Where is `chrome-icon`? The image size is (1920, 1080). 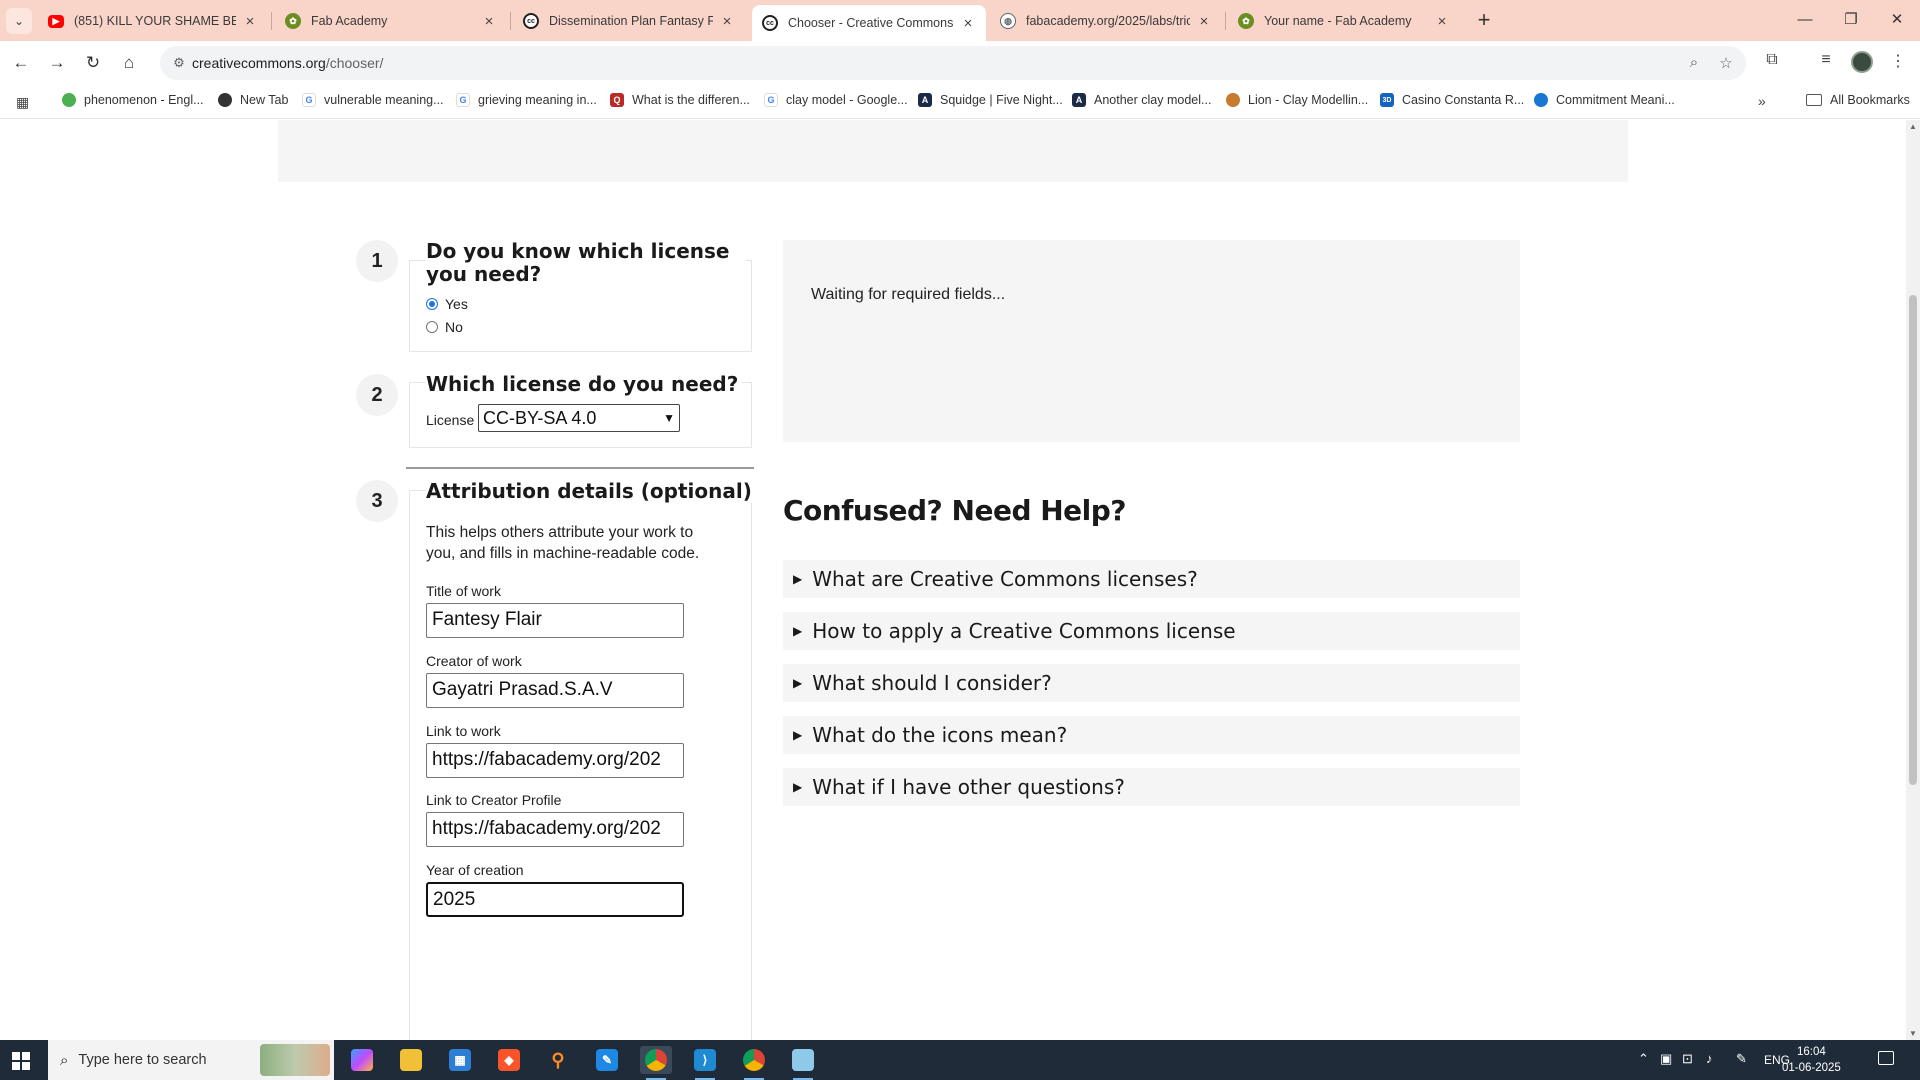
chrome-icon is located at coordinates (754, 1060).